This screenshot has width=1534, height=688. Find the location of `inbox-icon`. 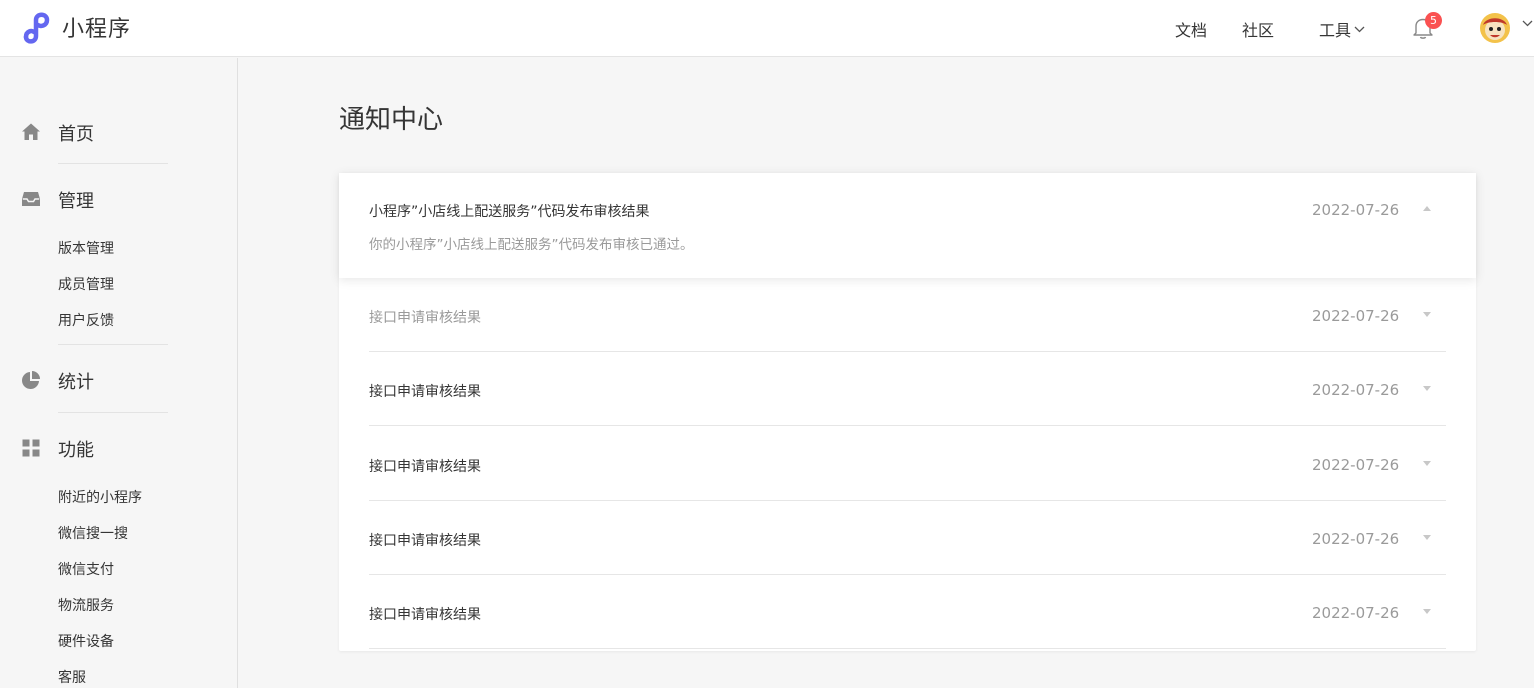

inbox-icon is located at coordinates (31, 199).